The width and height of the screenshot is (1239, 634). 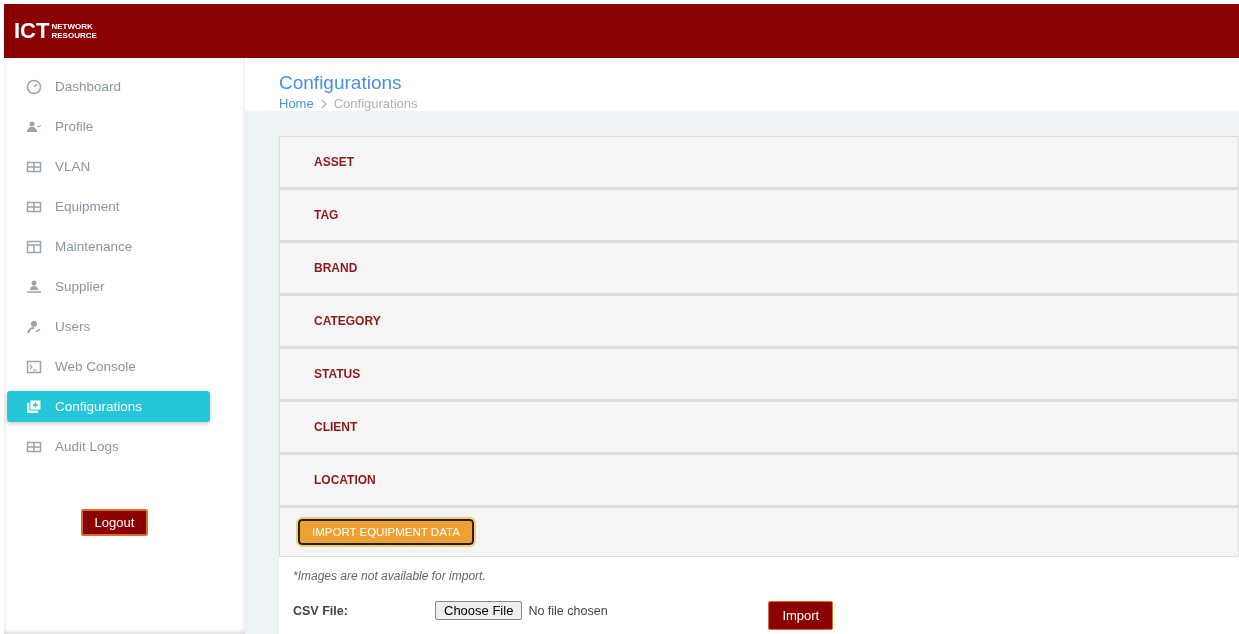 What do you see at coordinates (759, 162) in the screenshot?
I see `accordion-header: ASSET` at bounding box center [759, 162].